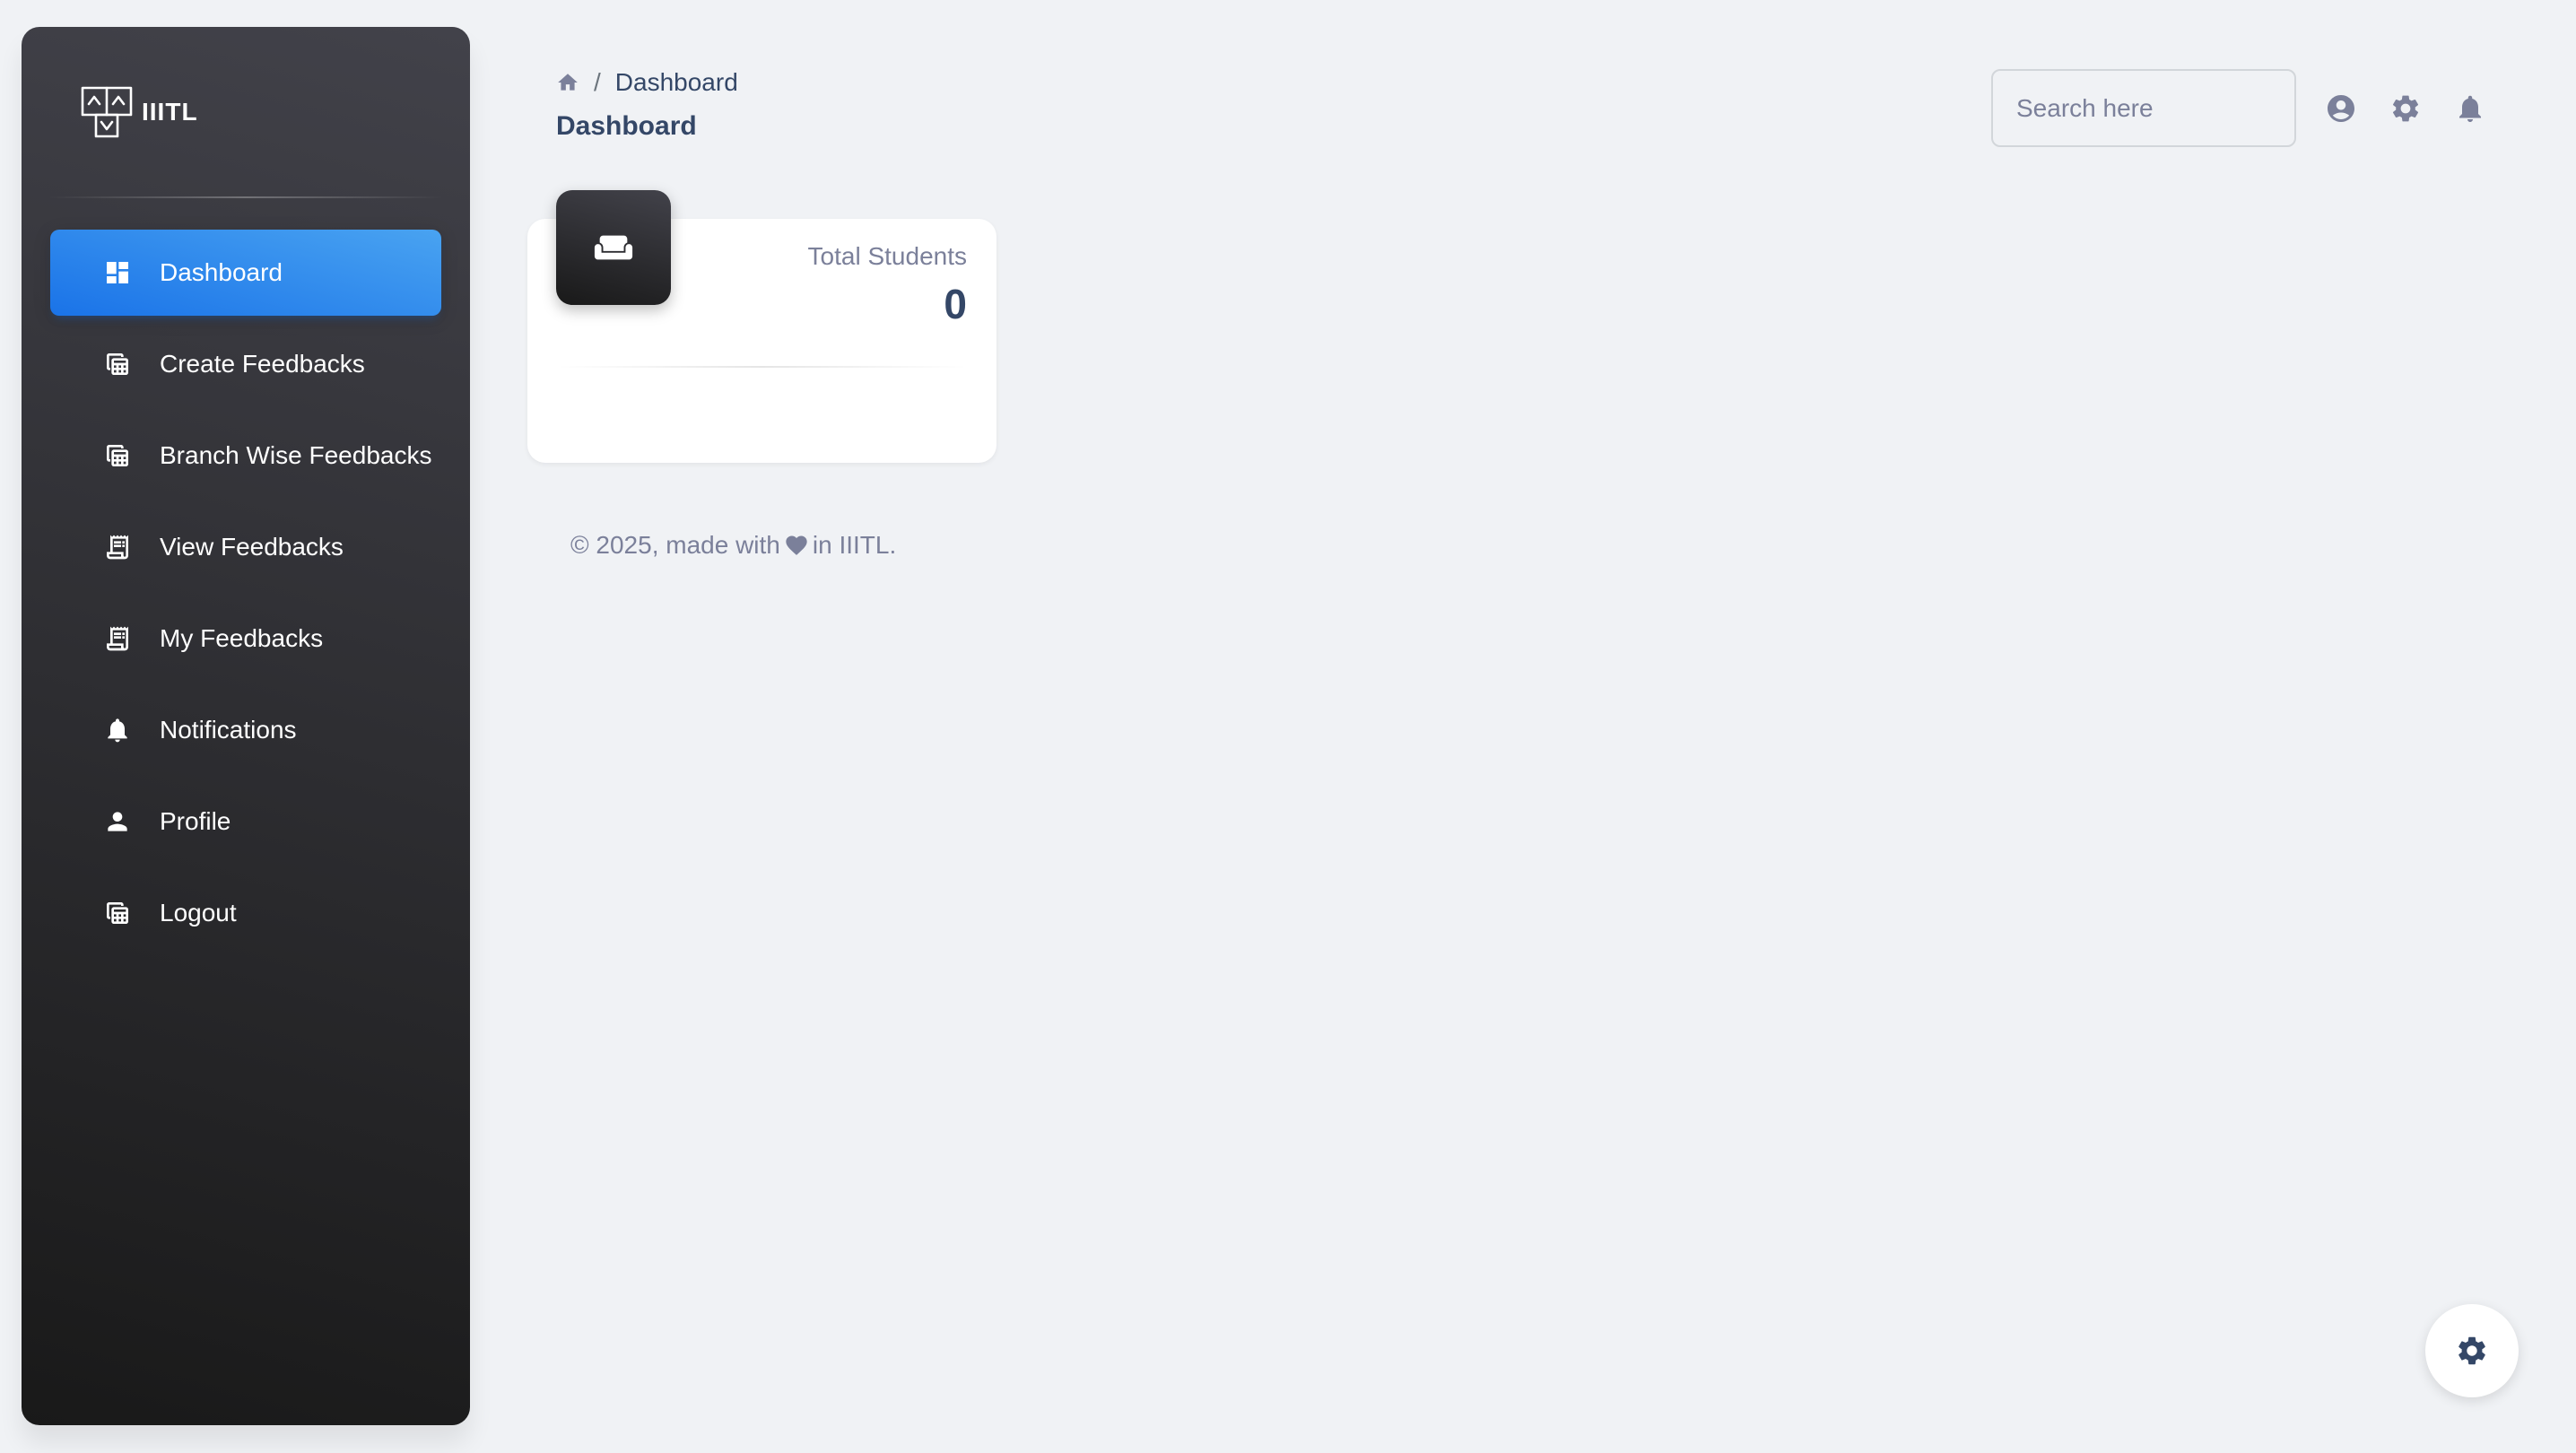 This screenshot has height=1453, width=2576. I want to click on search-input, so click(2143, 108).